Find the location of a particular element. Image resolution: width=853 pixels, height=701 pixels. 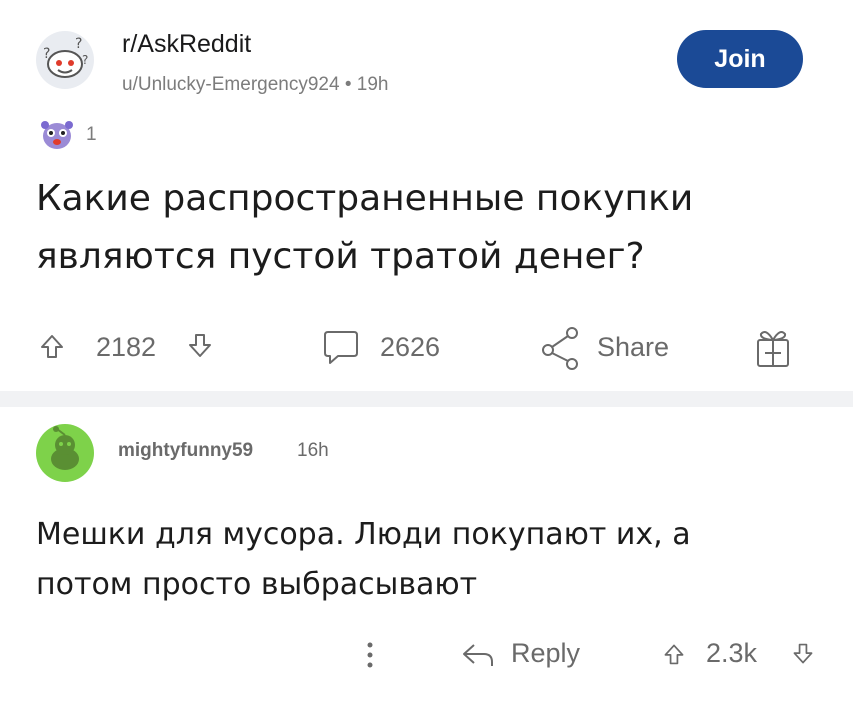

more-vertical-icon is located at coordinates (370, 655).